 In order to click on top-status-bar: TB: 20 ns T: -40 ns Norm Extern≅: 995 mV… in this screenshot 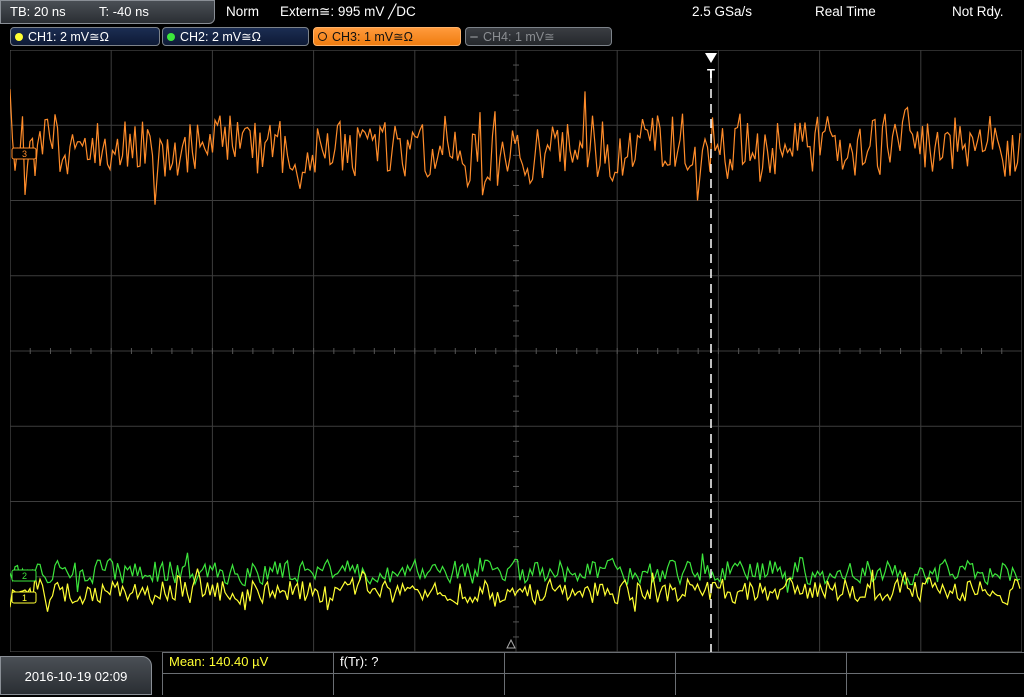, I will do `click(512, 12)`.